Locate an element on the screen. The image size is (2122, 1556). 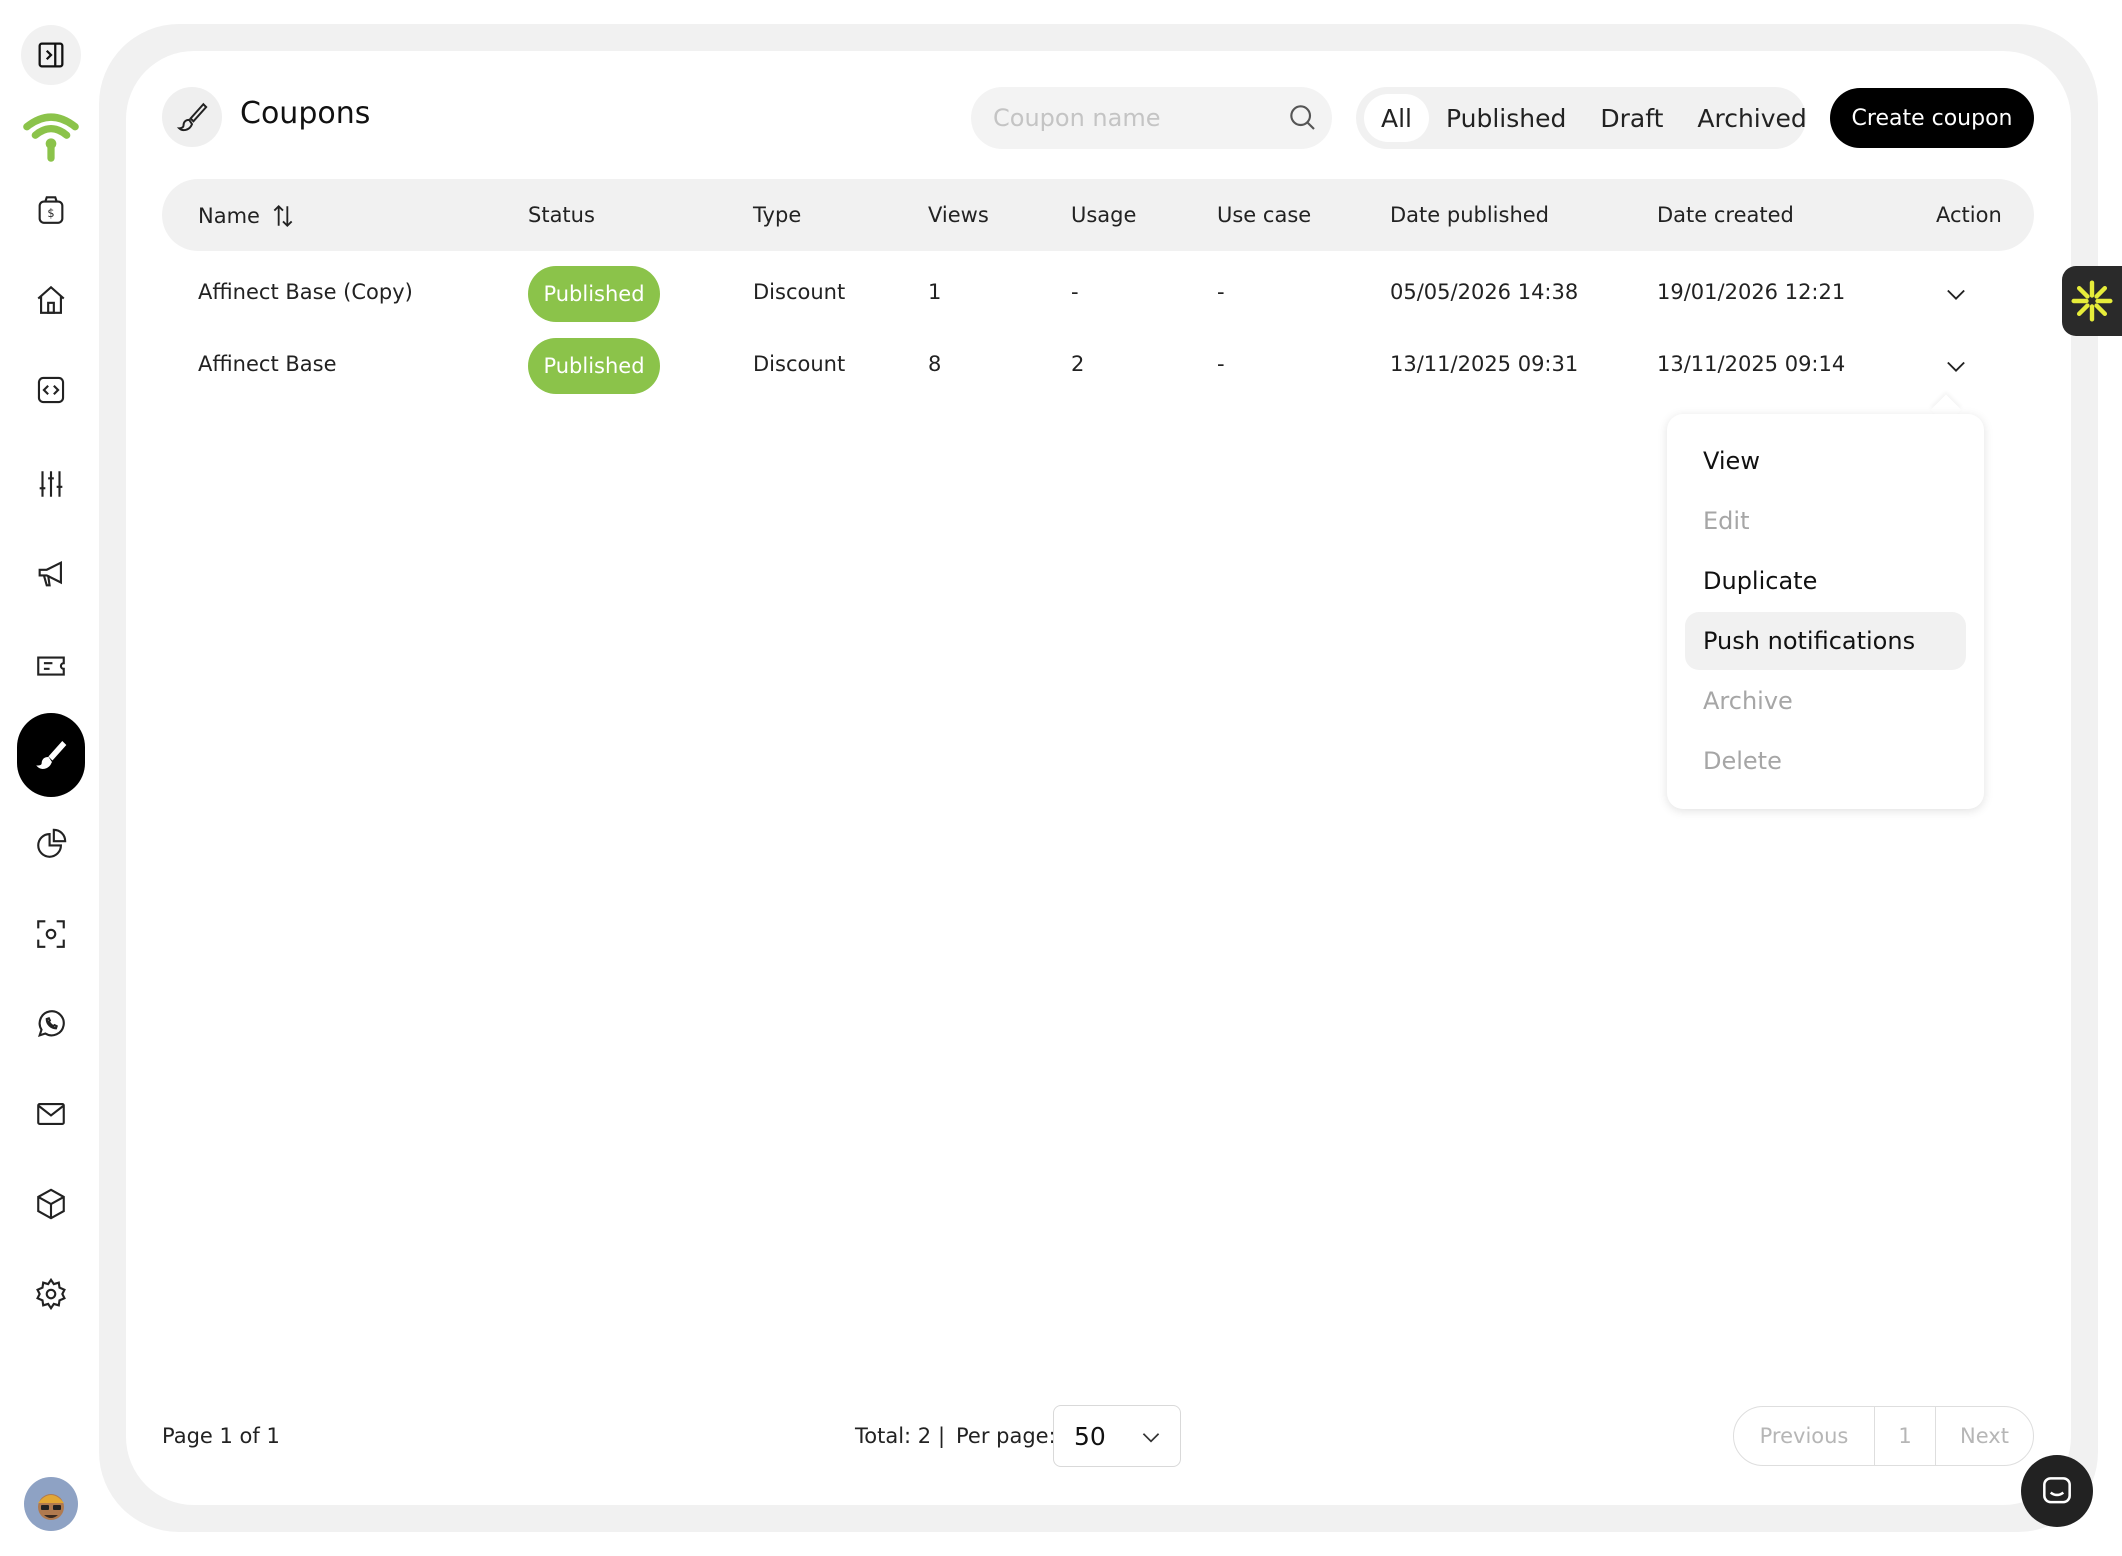
logo is located at coordinates (51, 134).